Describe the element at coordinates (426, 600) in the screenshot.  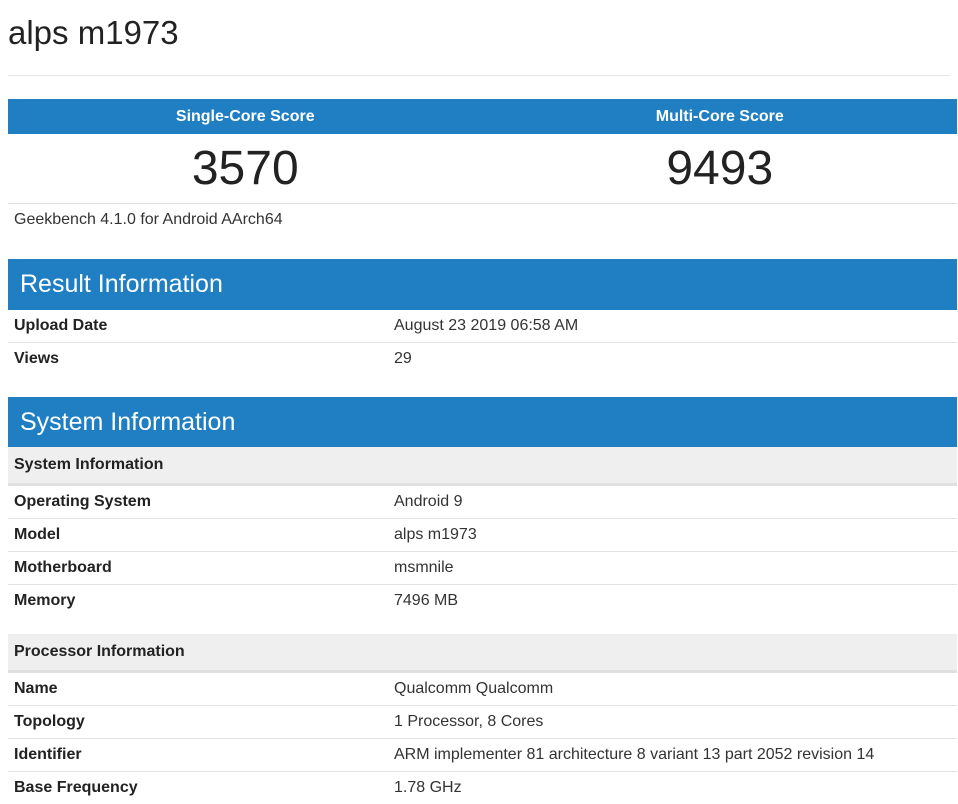
I see `row-value: 7496 MB` at that location.